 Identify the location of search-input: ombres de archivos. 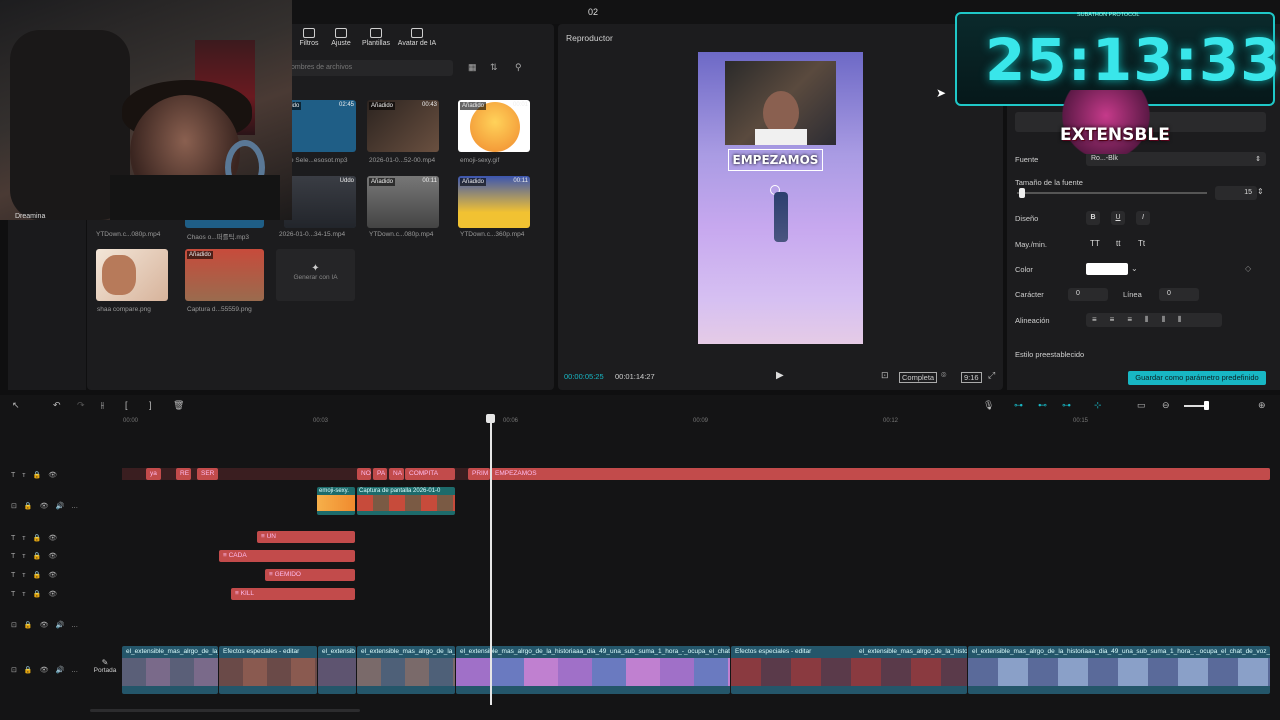
(369, 68).